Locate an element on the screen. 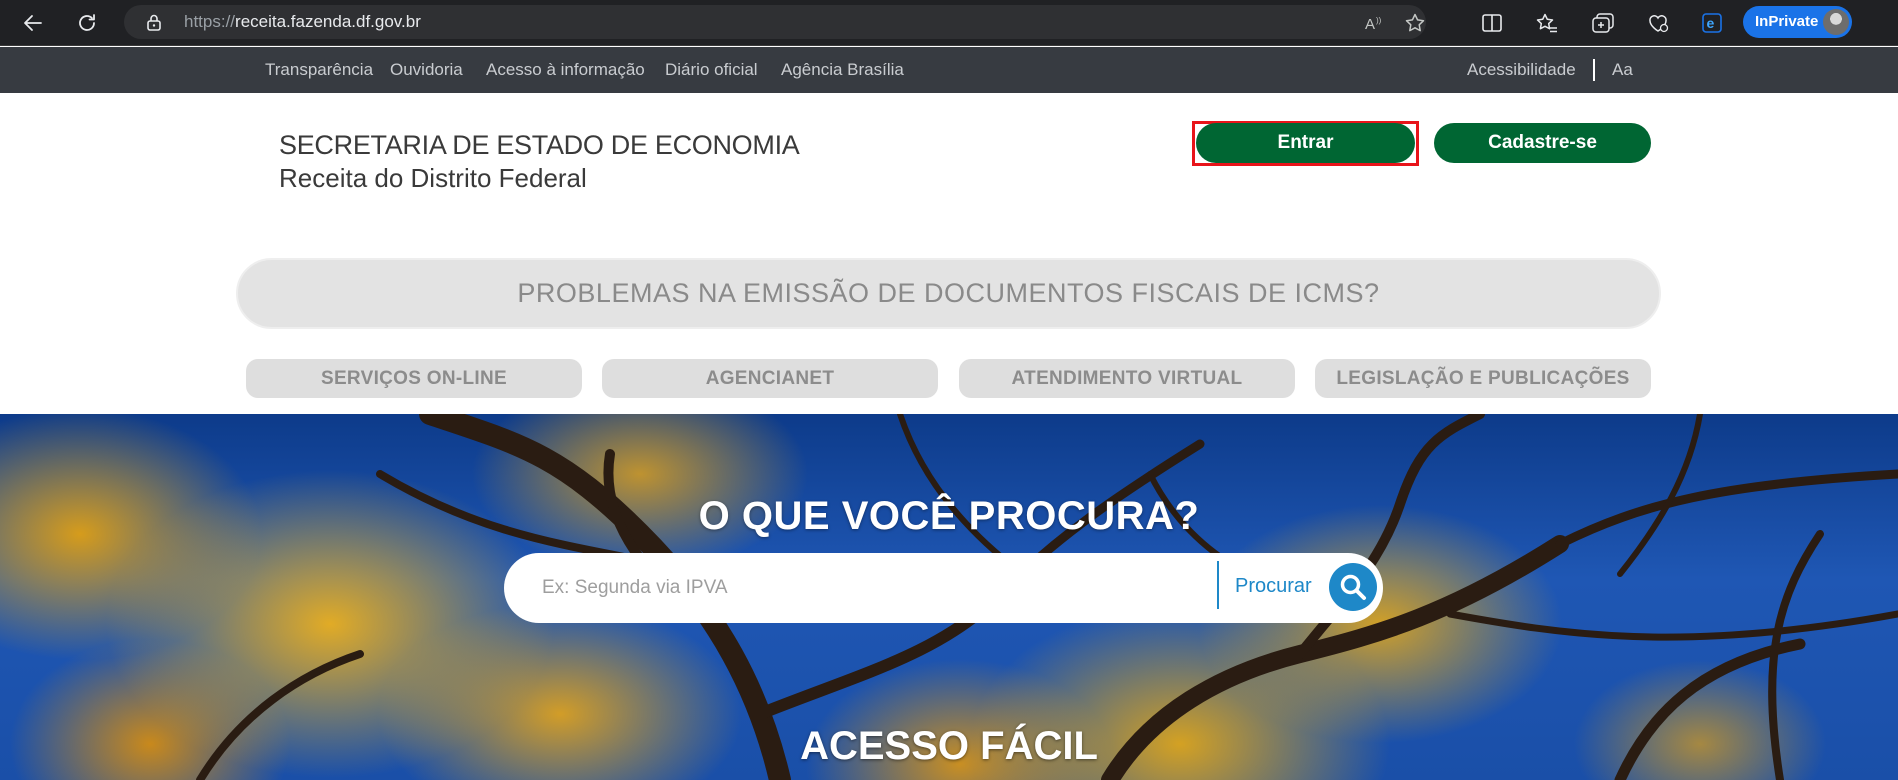  avatar is located at coordinates (1836, 22).